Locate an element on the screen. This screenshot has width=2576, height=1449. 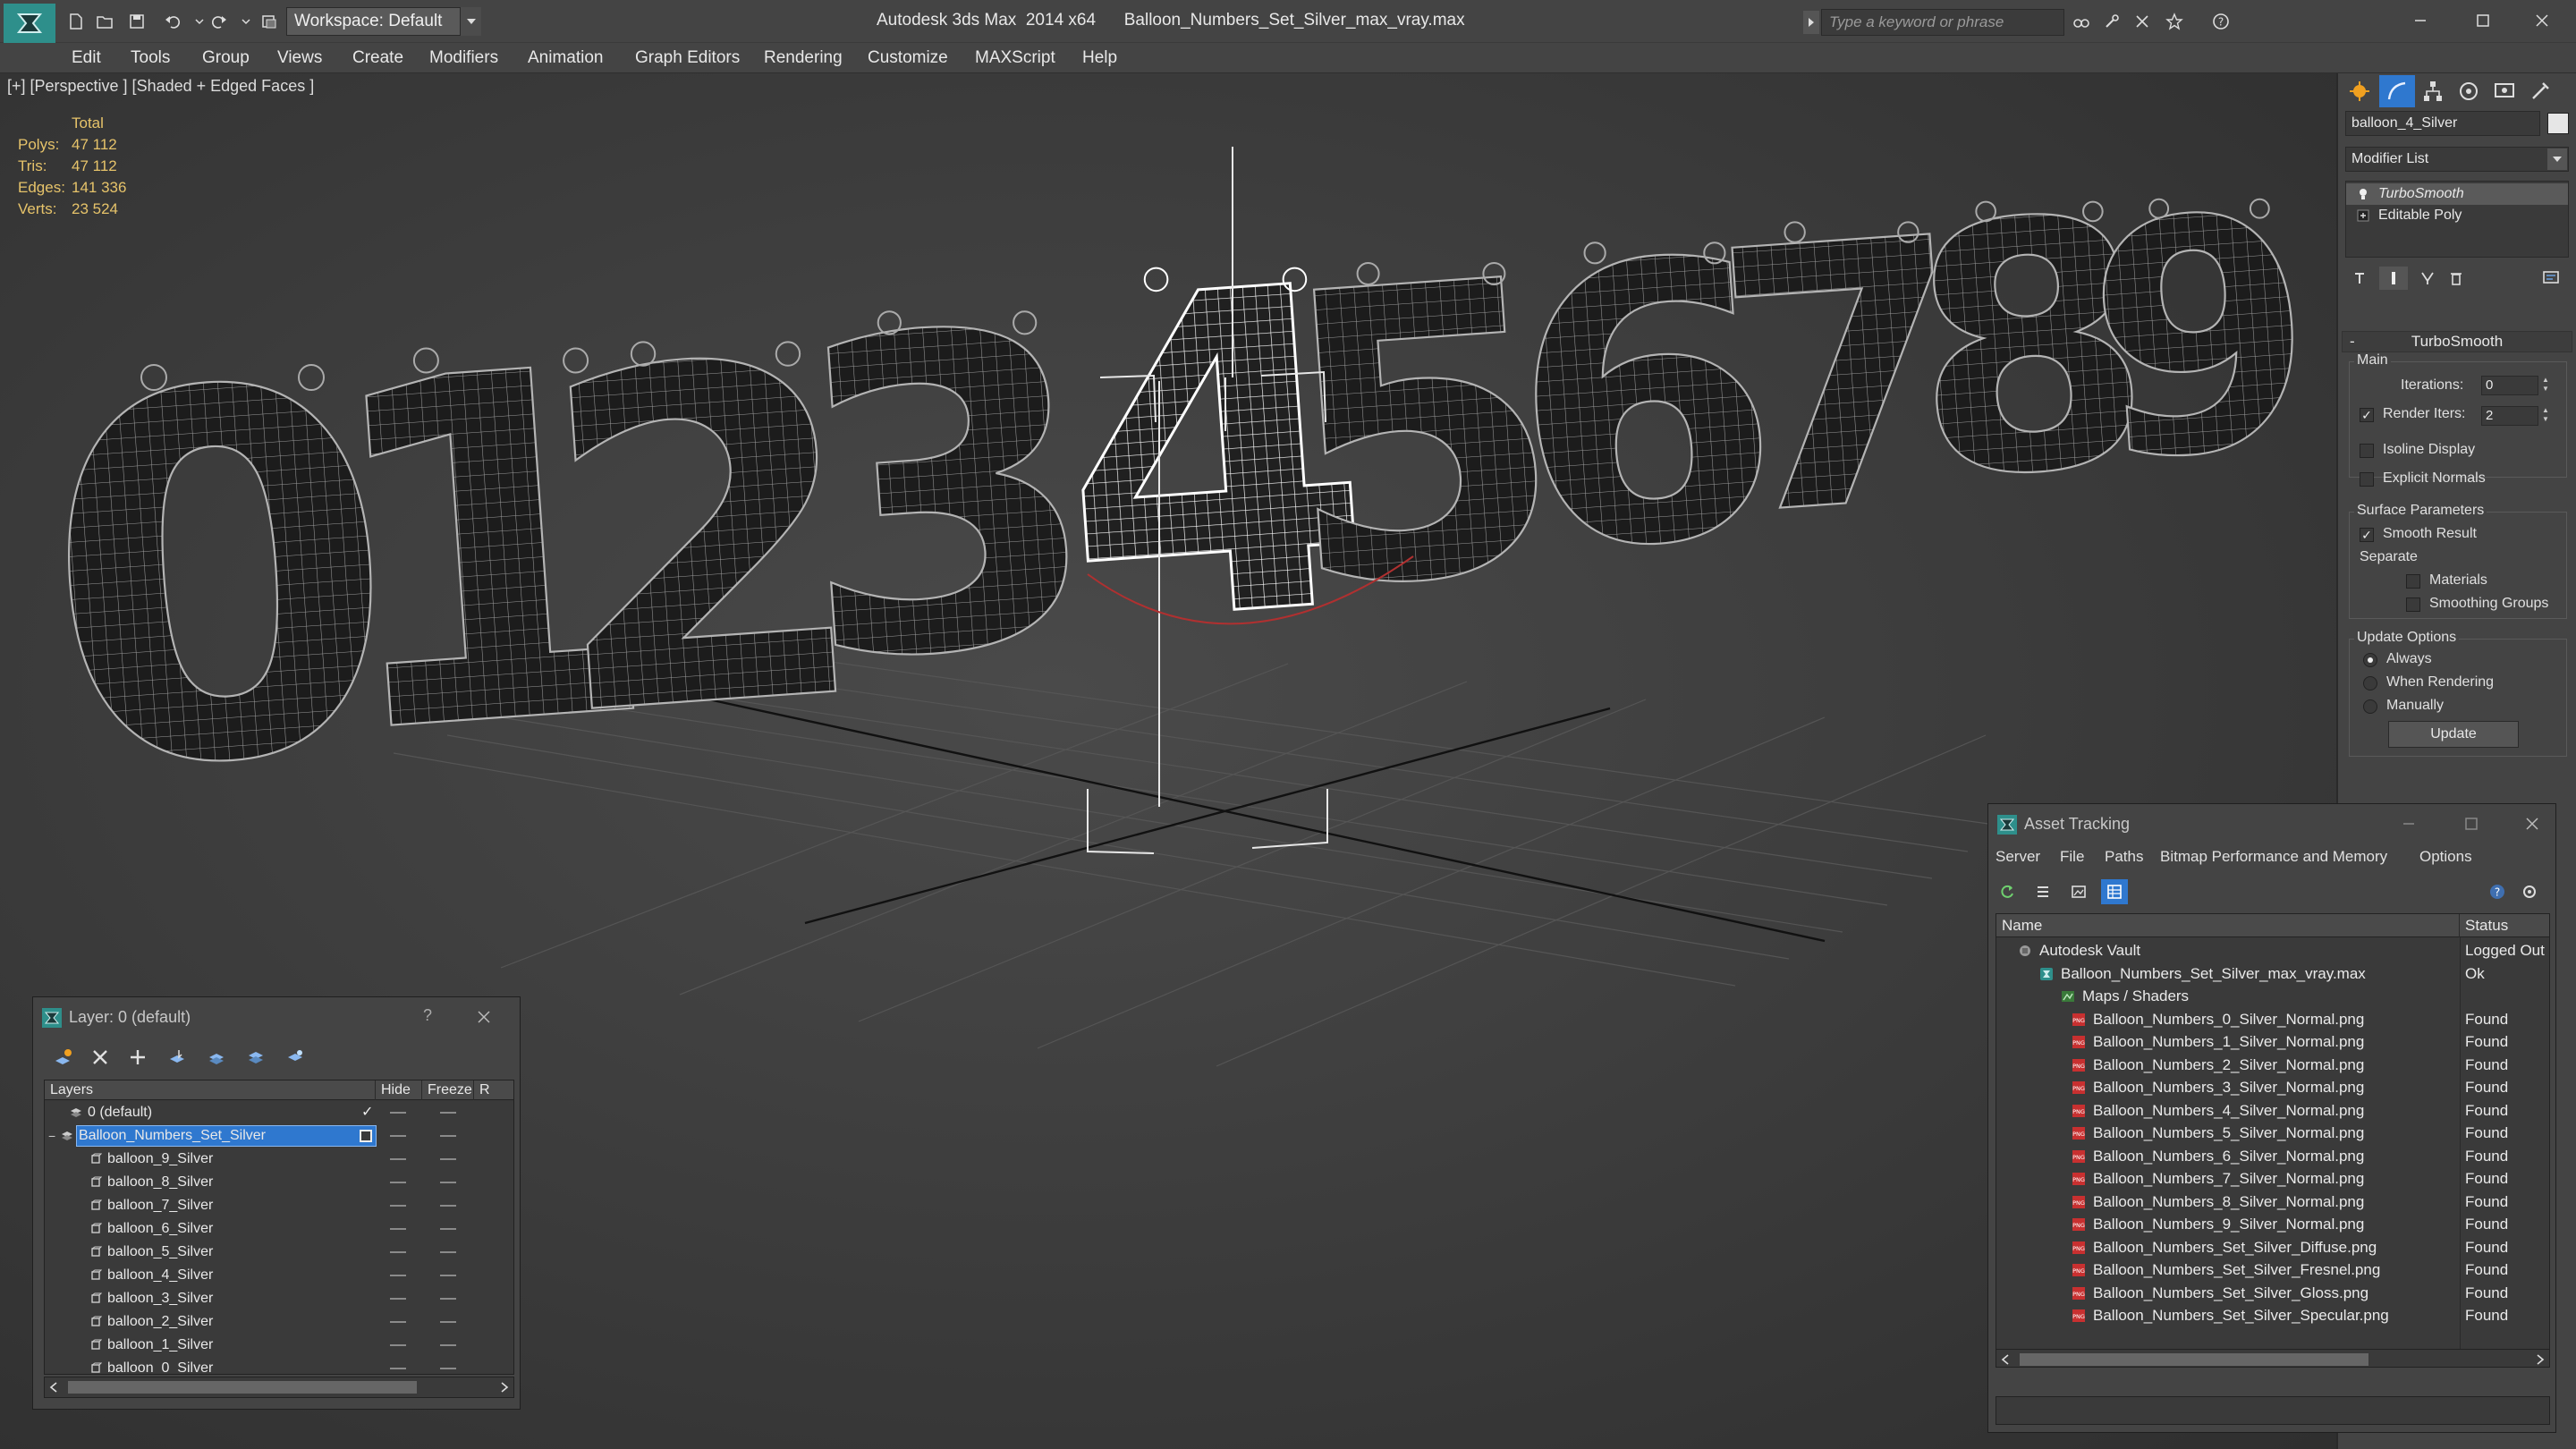
col-name: Name is located at coordinates (2228, 925).